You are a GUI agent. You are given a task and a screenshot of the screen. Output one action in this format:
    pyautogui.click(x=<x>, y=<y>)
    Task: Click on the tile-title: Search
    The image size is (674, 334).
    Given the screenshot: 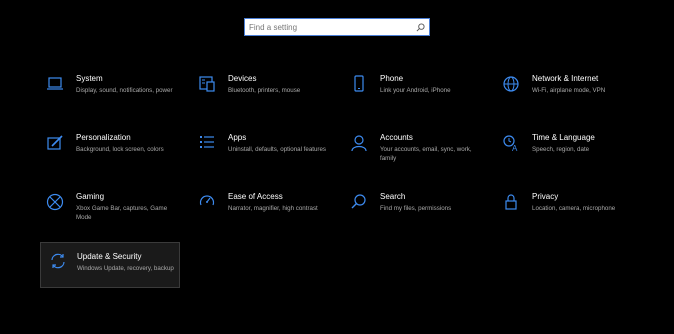 What is the action you would take?
    pyautogui.click(x=393, y=196)
    